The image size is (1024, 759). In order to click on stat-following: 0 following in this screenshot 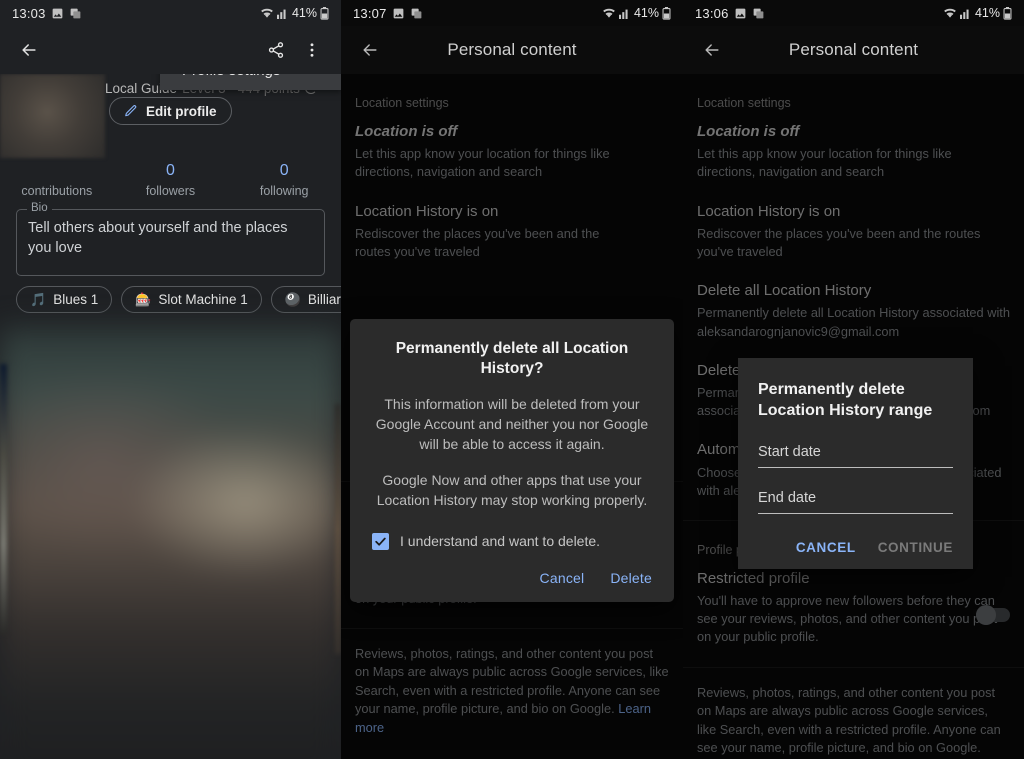, I will do `click(284, 179)`.